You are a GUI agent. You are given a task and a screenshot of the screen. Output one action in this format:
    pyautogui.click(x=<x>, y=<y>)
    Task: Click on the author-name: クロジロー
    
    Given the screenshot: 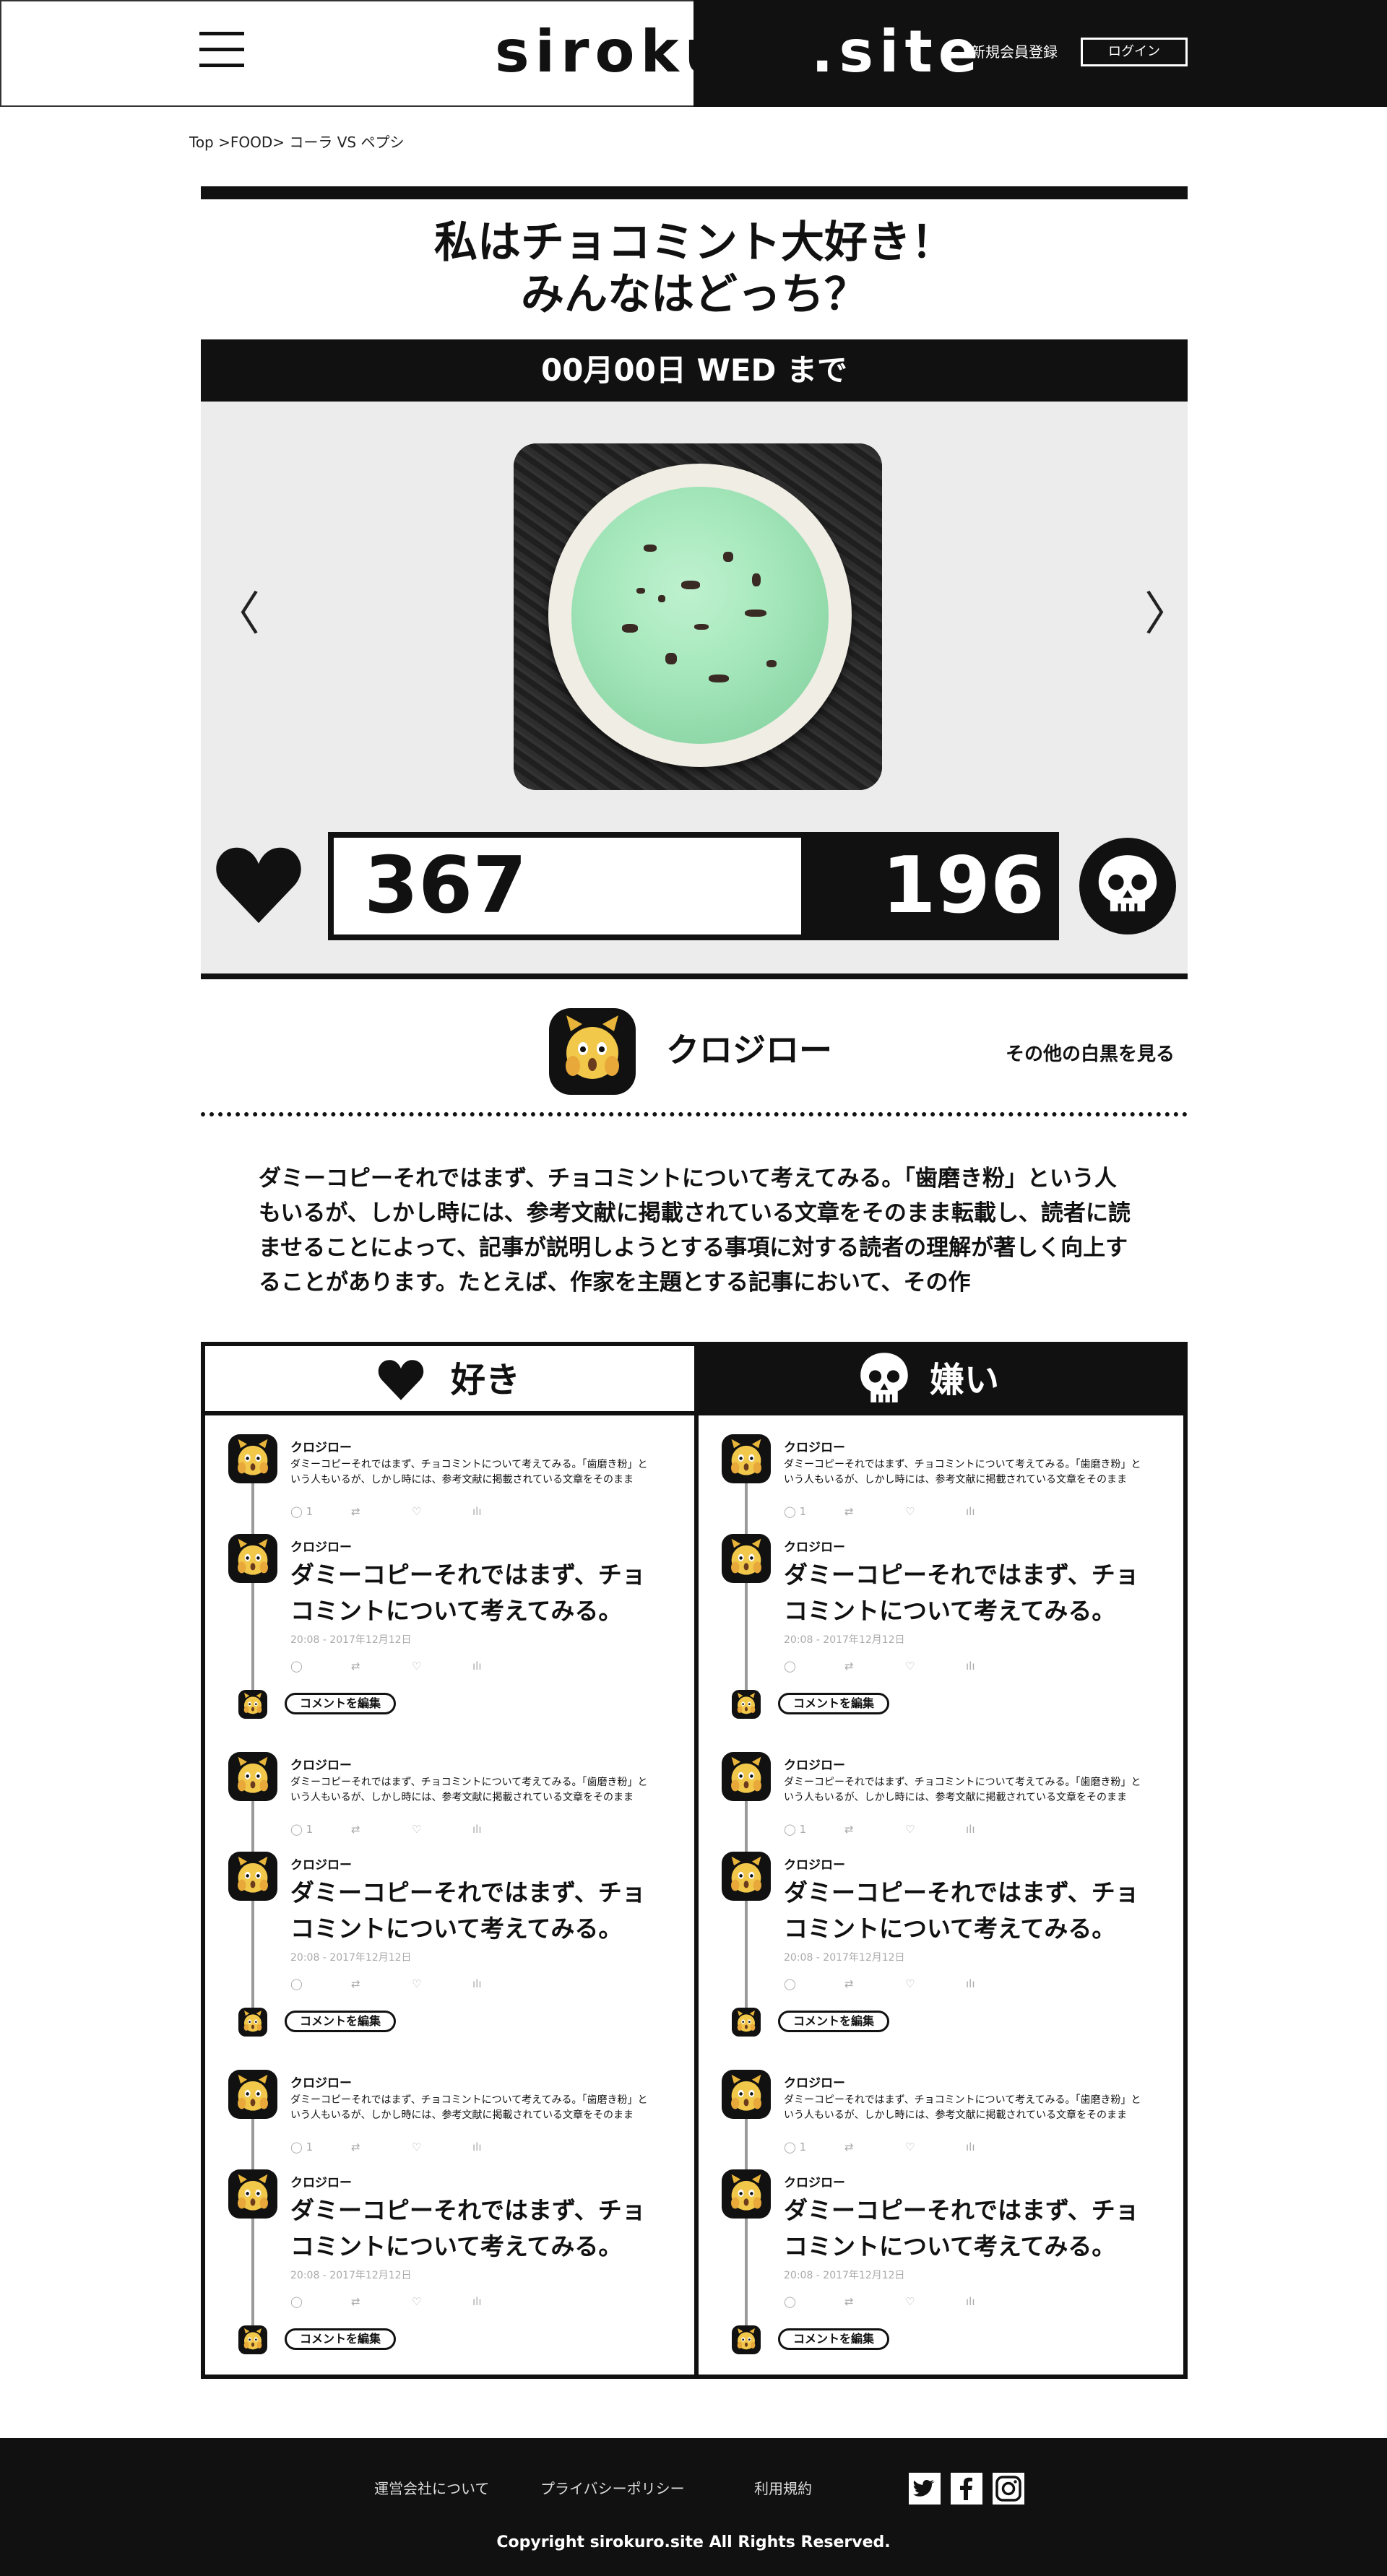 What is the action you would take?
    pyautogui.click(x=749, y=1050)
    